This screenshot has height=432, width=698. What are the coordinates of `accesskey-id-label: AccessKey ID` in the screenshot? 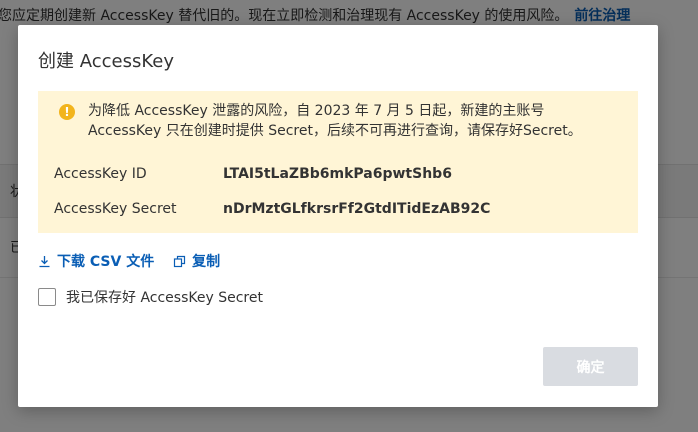 It's located at (100, 174).